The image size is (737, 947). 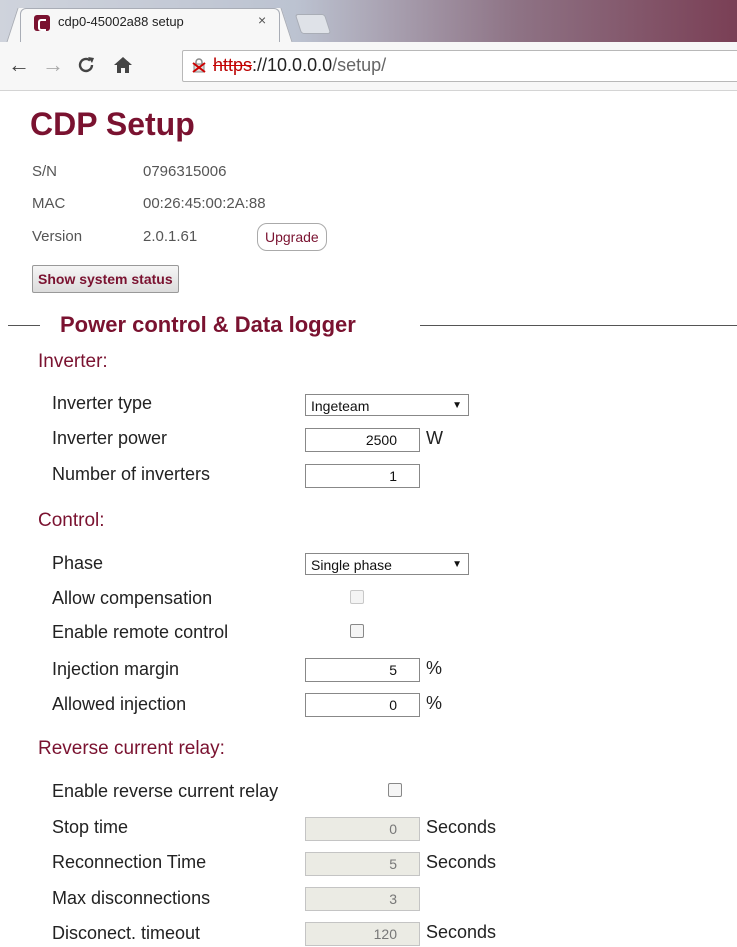 I want to click on injection-margin-label: Injection margin, so click(x=116, y=669).